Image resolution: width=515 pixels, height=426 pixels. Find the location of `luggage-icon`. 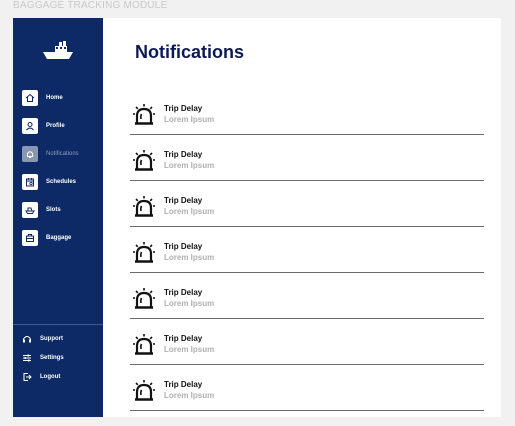

luggage-icon is located at coordinates (30, 238).